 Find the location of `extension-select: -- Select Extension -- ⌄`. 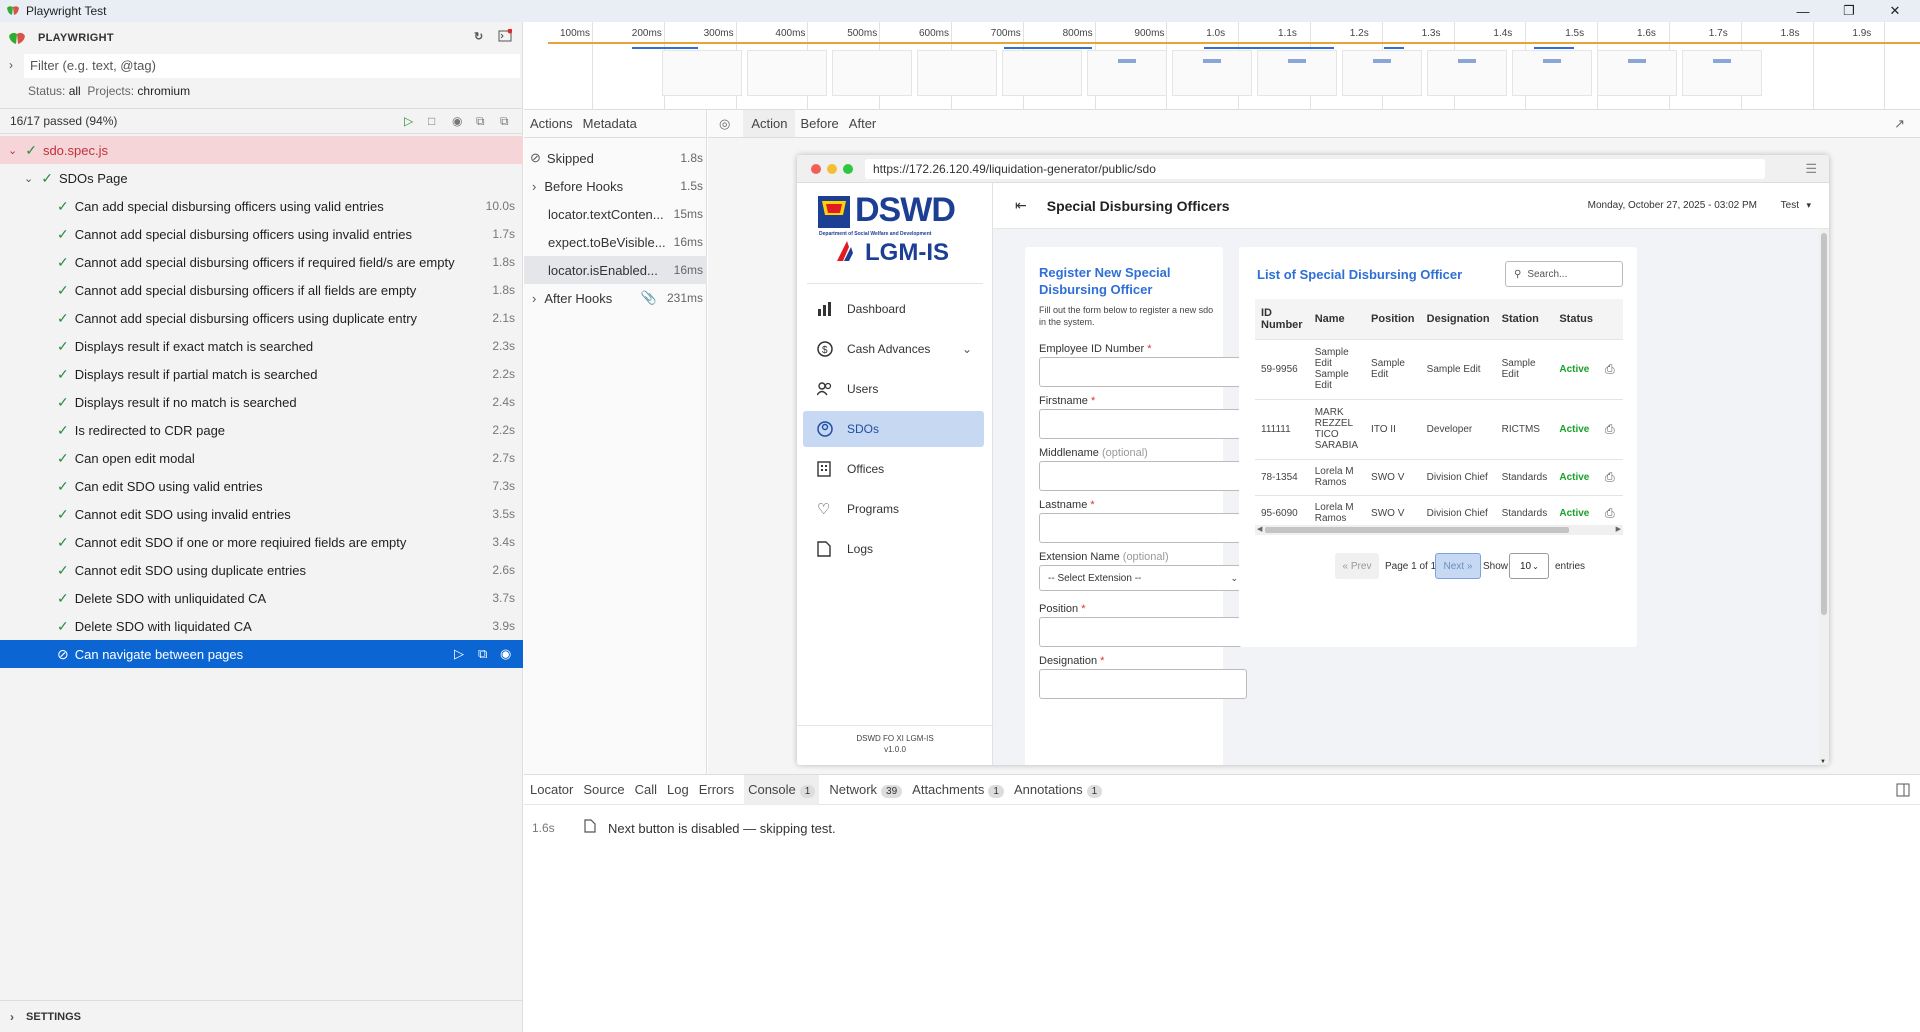

extension-select: -- Select Extension -- ⌄ is located at coordinates (1143, 578).